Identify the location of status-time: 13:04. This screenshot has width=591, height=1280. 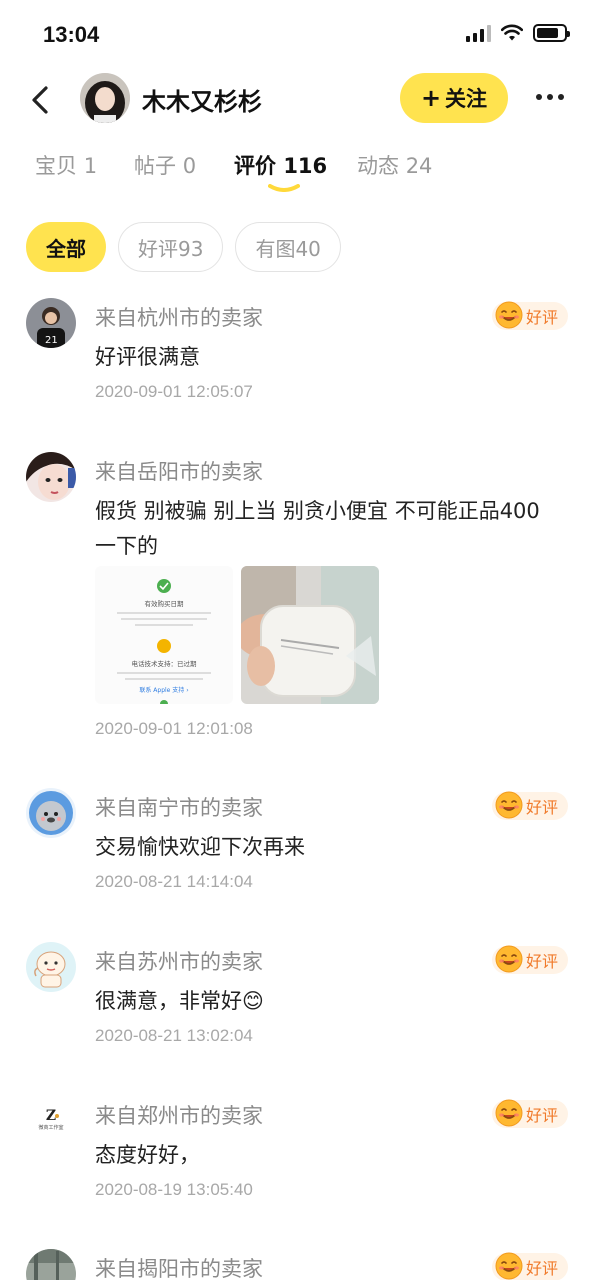
(71, 34).